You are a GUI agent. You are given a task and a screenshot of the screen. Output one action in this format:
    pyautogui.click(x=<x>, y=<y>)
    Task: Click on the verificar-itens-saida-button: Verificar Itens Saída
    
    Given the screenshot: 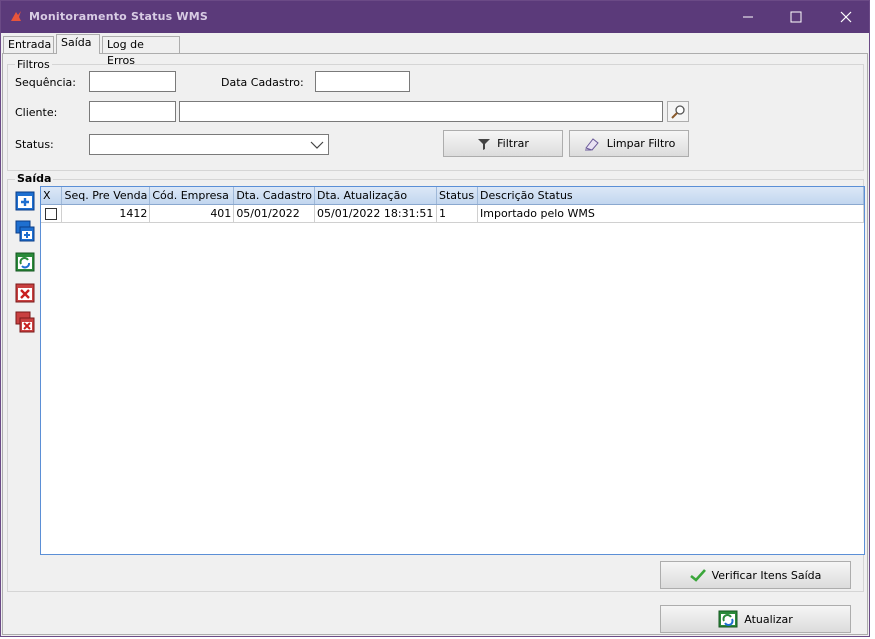 What is the action you would take?
    pyautogui.click(x=755, y=575)
    